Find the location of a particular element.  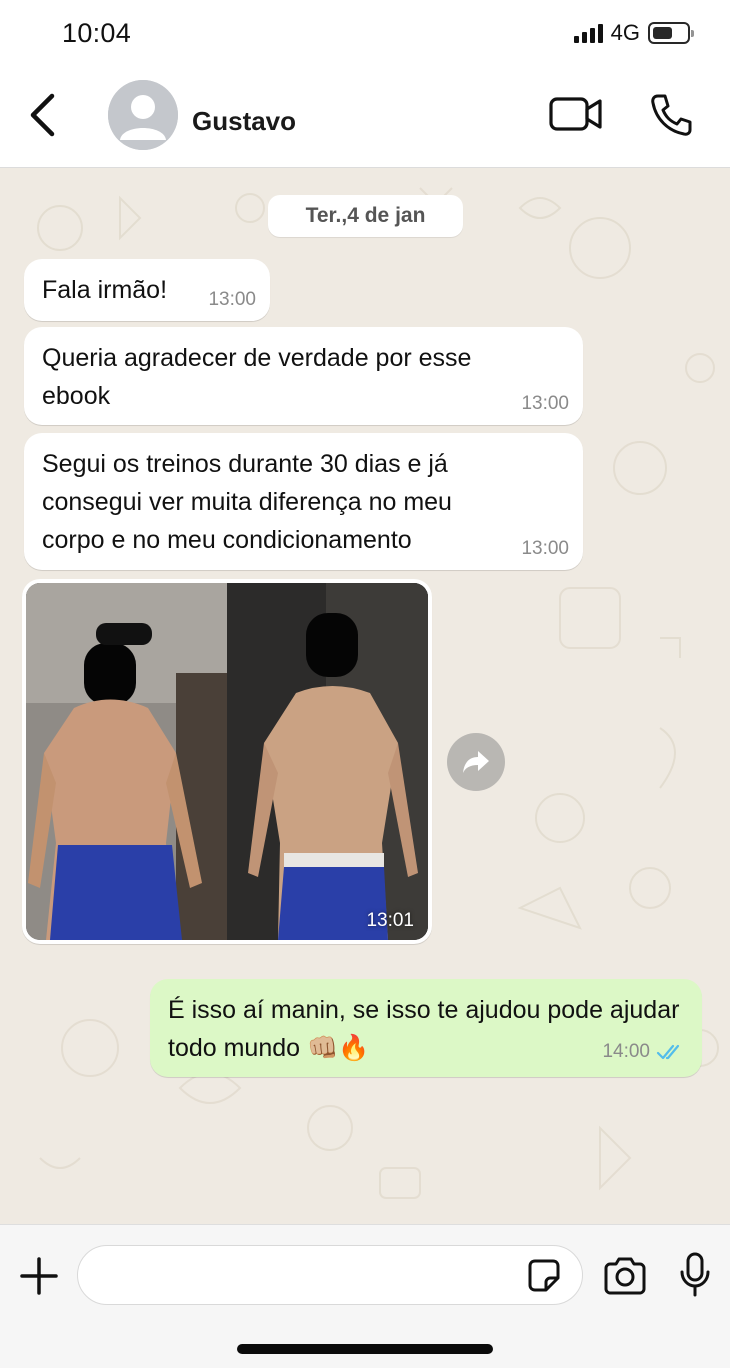

default-user-avatar-icon is located at coordinates (143, 115).